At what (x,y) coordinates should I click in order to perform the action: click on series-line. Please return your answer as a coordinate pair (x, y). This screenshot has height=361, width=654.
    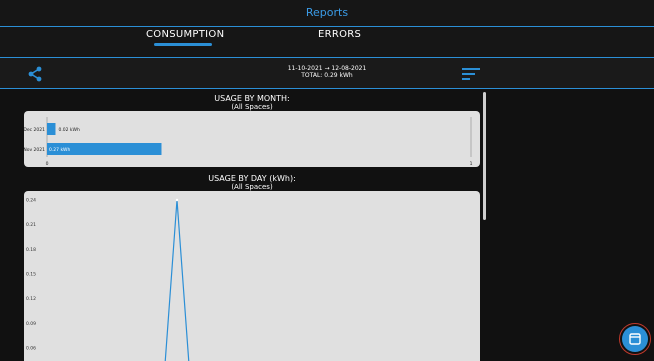
    Looking at the image, I should click on (177, 280).